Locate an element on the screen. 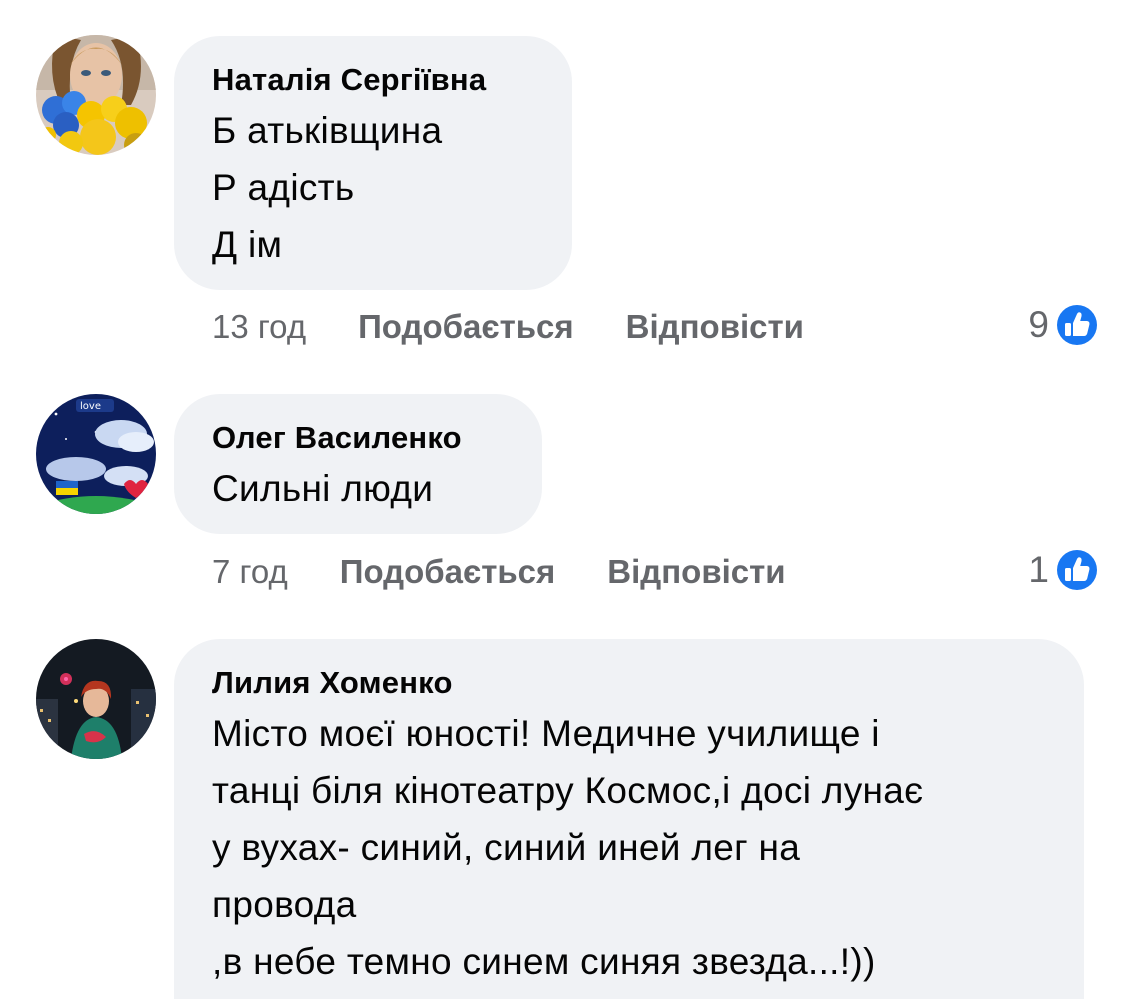 This screenshot has width=1125, height=999. comment-author: Олег Василенко is located at coordinates (358, 438).